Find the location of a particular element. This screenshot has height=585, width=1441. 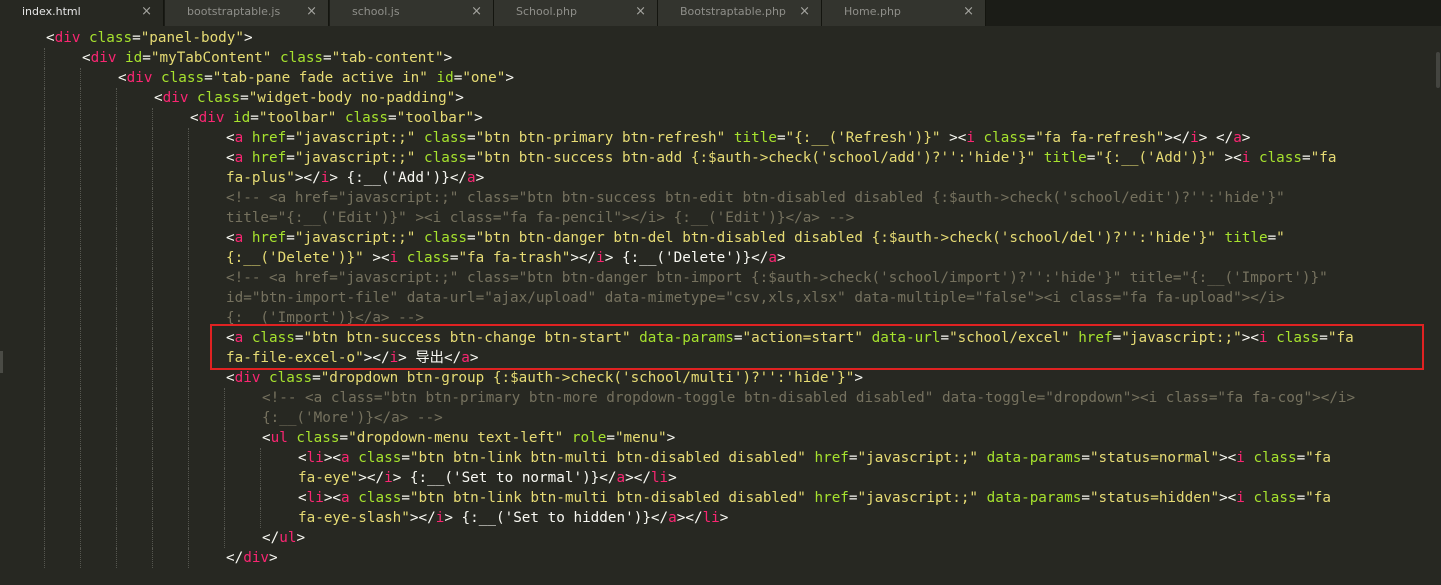

code-token: title is located at coordinates (1061, 158).